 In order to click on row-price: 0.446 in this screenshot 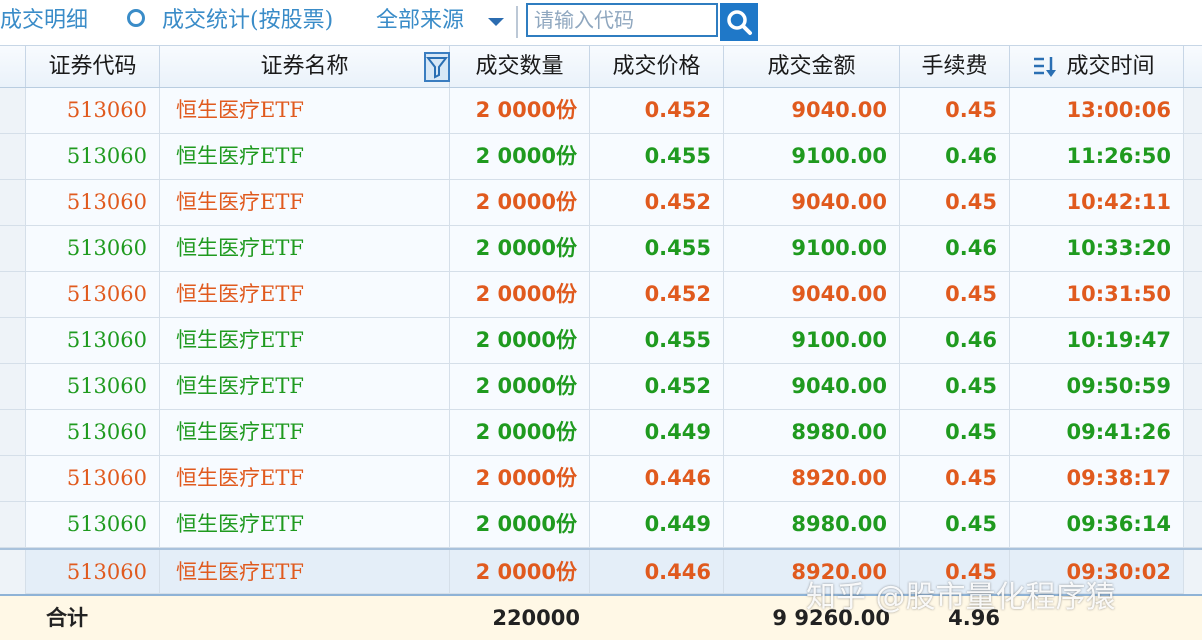, I will do `click(657, 572)`.